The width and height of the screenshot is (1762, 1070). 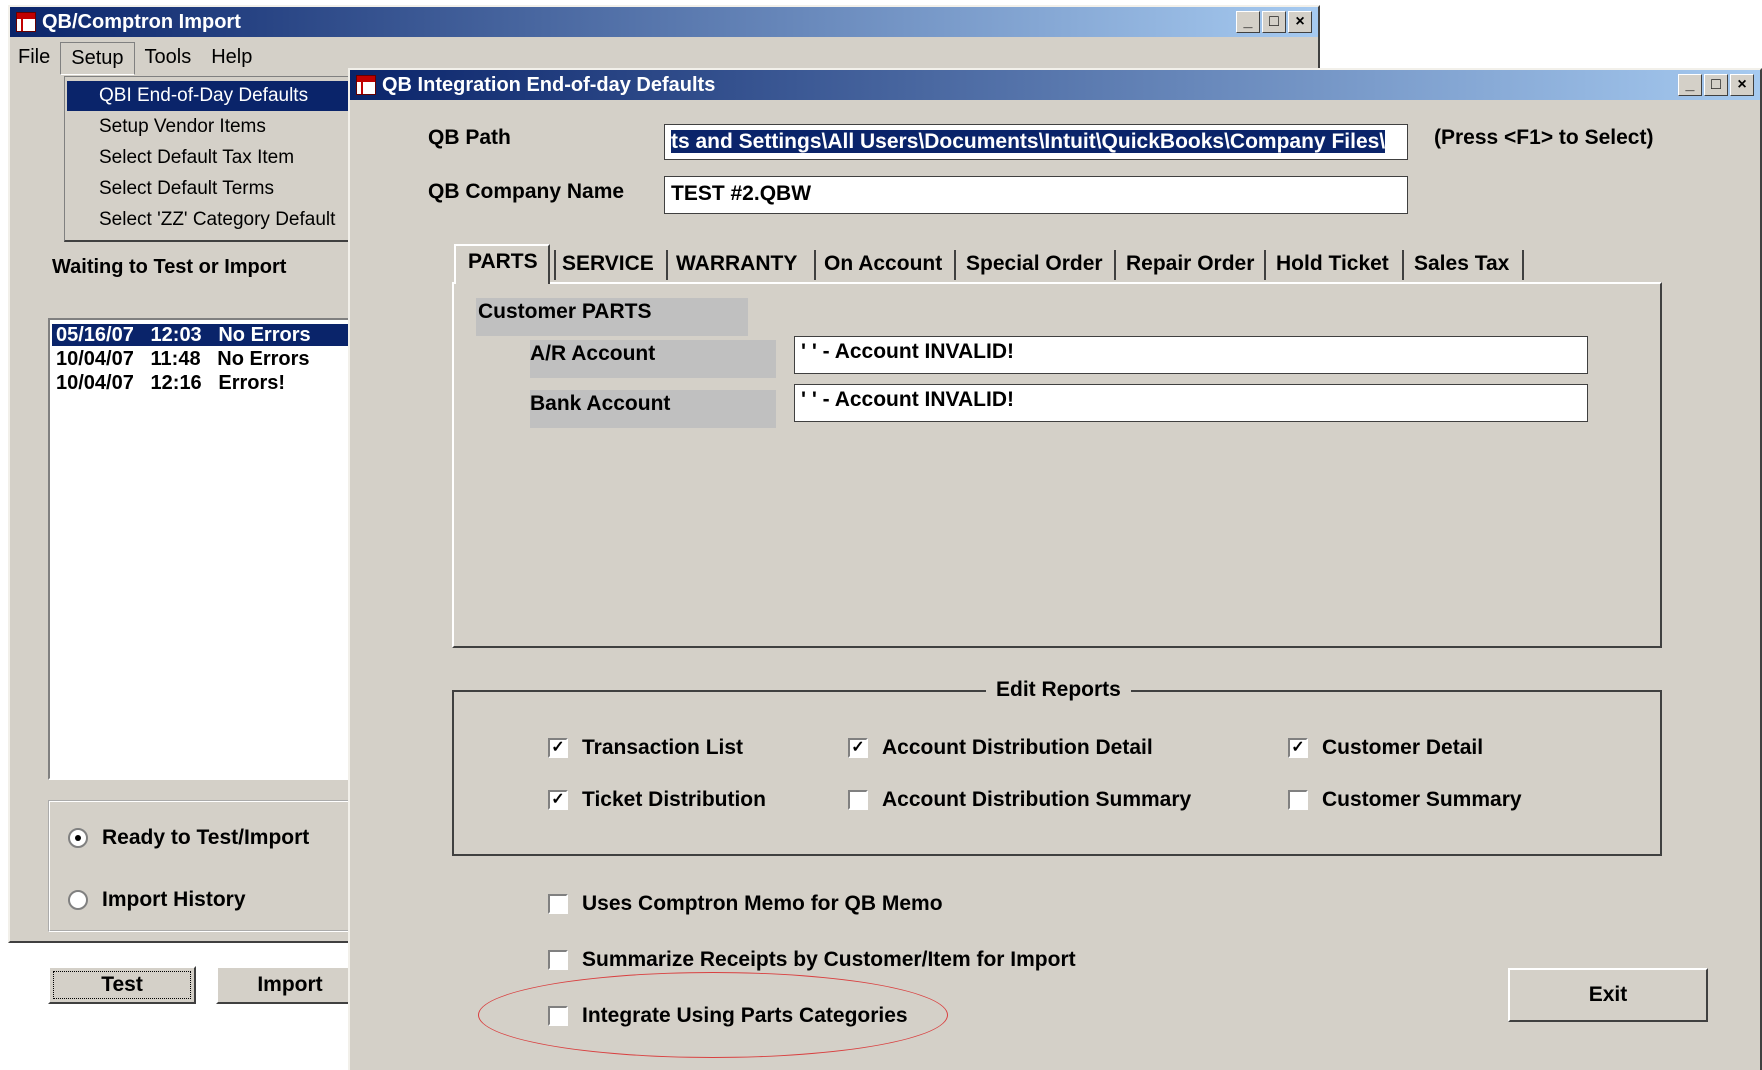 I want to click on dialog-close-icon: ×, so click(x=1742, y=85).